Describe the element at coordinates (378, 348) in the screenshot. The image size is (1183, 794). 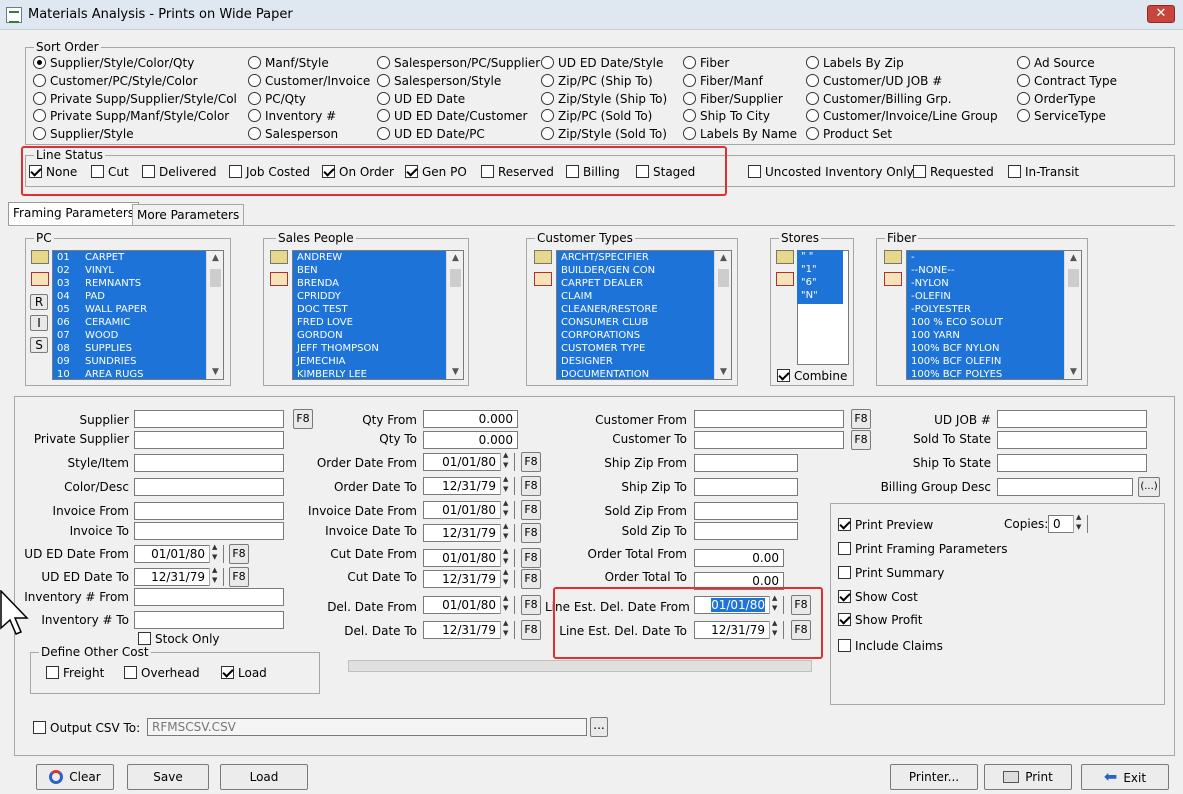
I see `list-item: JEFF THOMPSON` at that location.